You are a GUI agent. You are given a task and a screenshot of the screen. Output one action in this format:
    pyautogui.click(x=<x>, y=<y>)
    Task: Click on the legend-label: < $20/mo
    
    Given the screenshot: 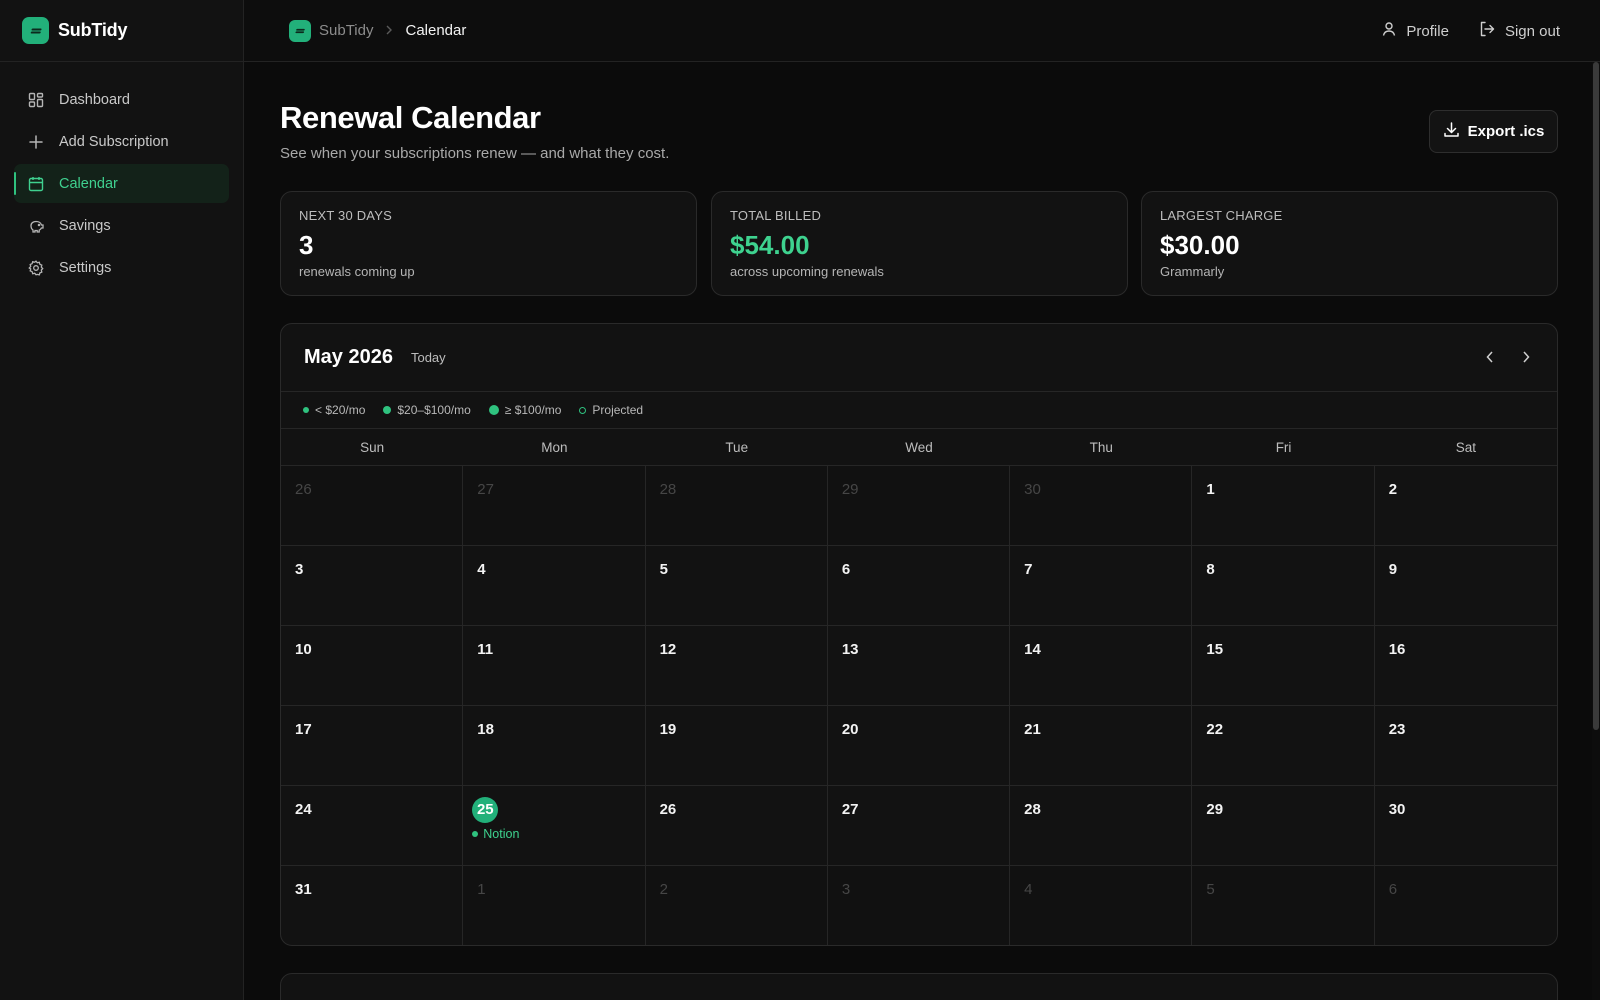 What is the action you would take?
    pyautogui.click(x=340, y=410)
    